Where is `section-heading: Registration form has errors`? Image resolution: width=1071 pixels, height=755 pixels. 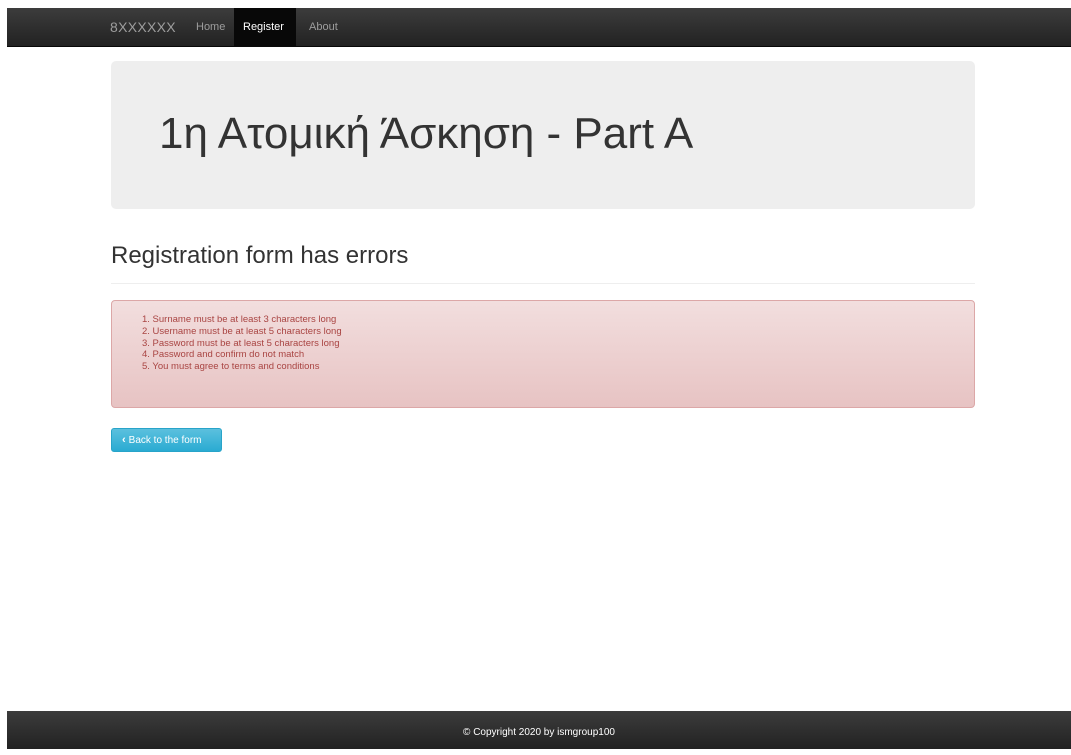
section-heading: Registration form has errors is located at coordinates (260, 255).